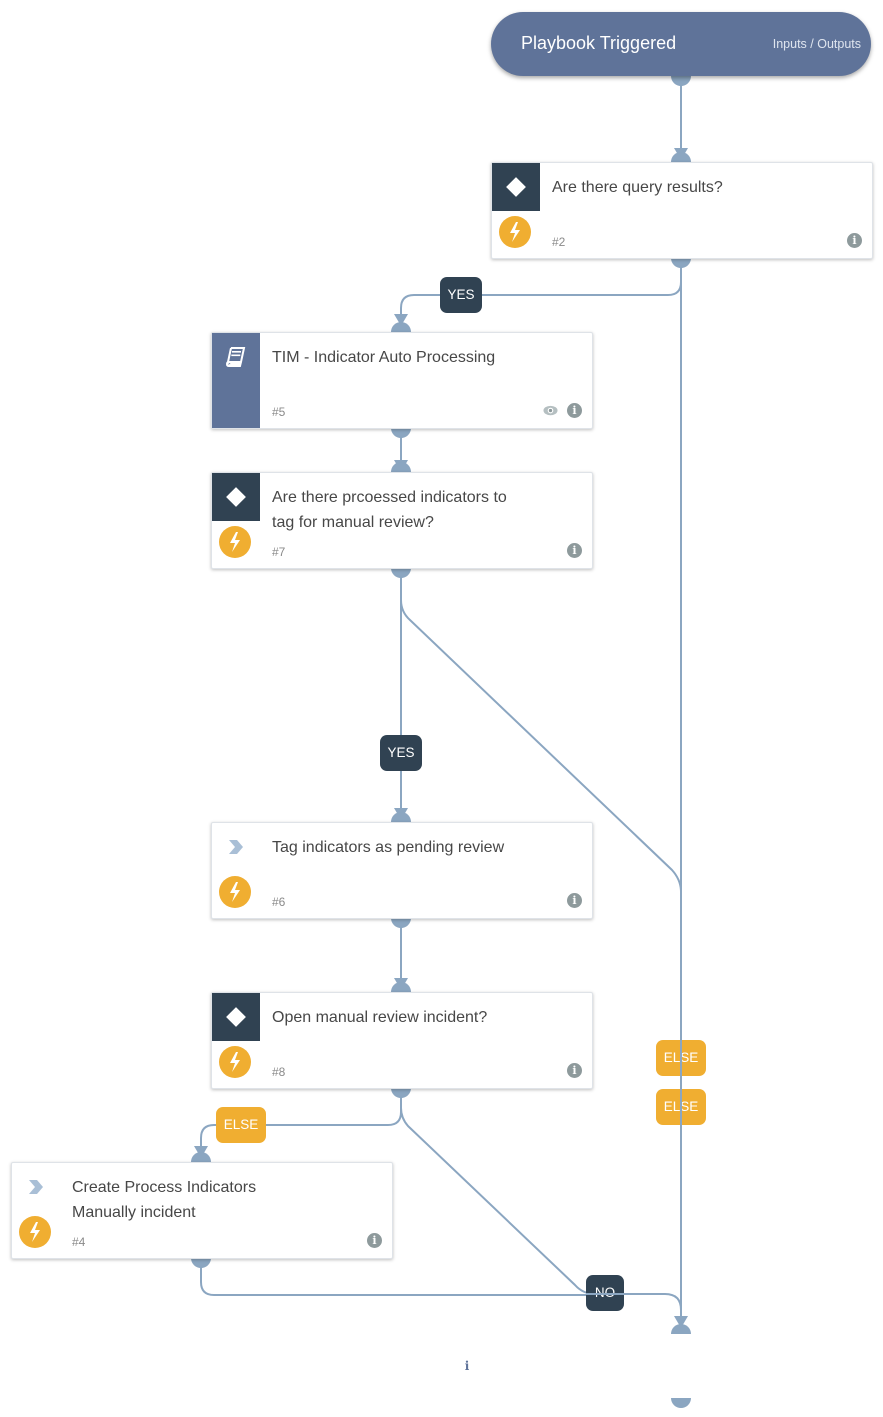 The width and height of the screenshot is (883, 1417). What do you see at coordinates (235, 357) in the screenshot?
I see `book-icon` at bounding box center [235, 357].